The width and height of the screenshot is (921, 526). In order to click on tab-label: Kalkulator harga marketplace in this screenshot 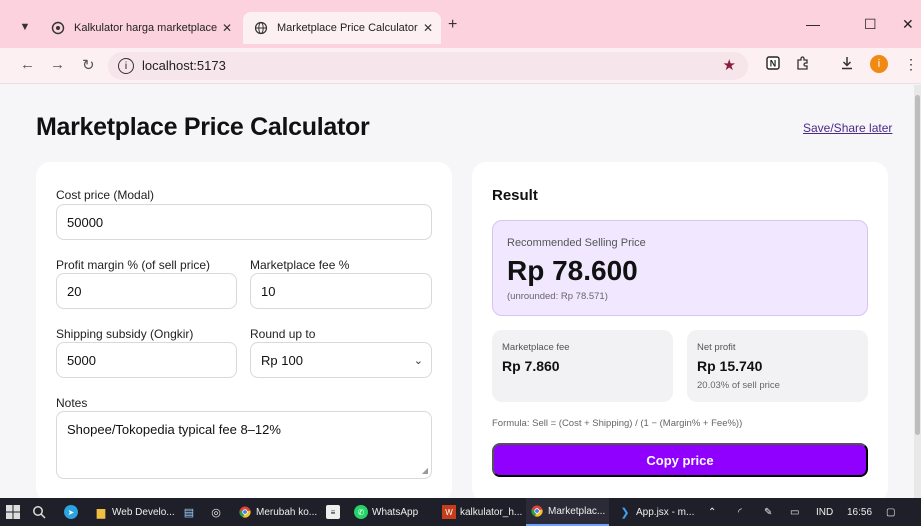, I will do `click(146, 28)`.